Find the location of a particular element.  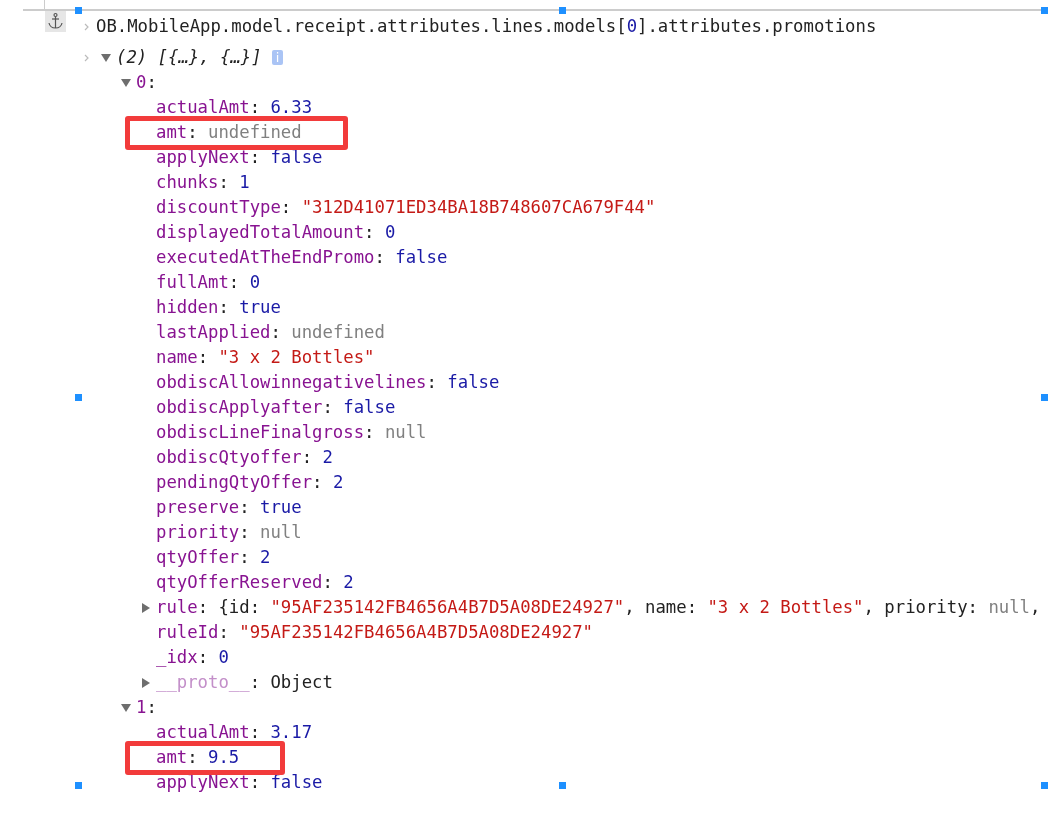

property-line: executedAtTheEndPromo: false is located at coordinates (302, 257).